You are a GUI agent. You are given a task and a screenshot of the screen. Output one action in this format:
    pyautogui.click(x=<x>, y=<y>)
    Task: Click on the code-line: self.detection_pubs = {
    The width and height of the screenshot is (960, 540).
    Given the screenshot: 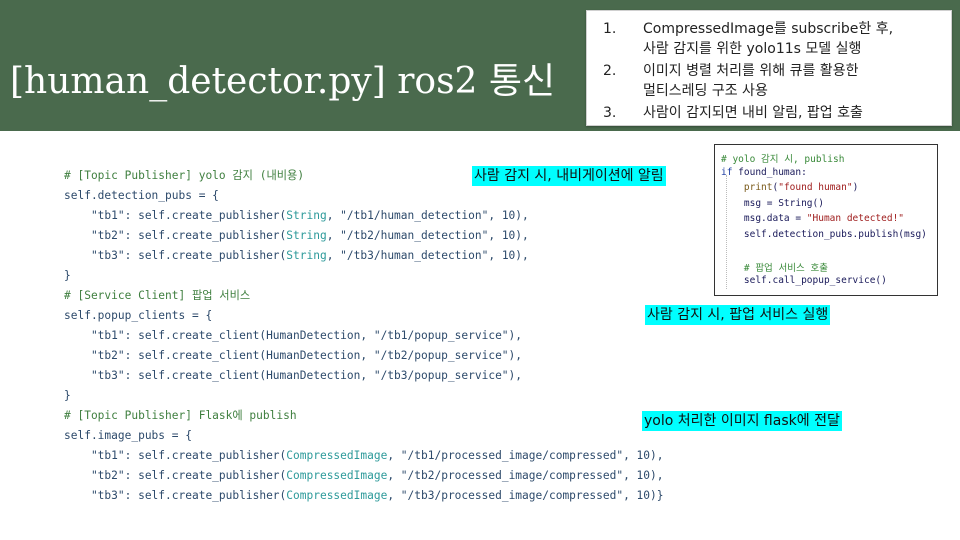 What is the action you would take?
    pyautogui.click(x=363, y=196)
    